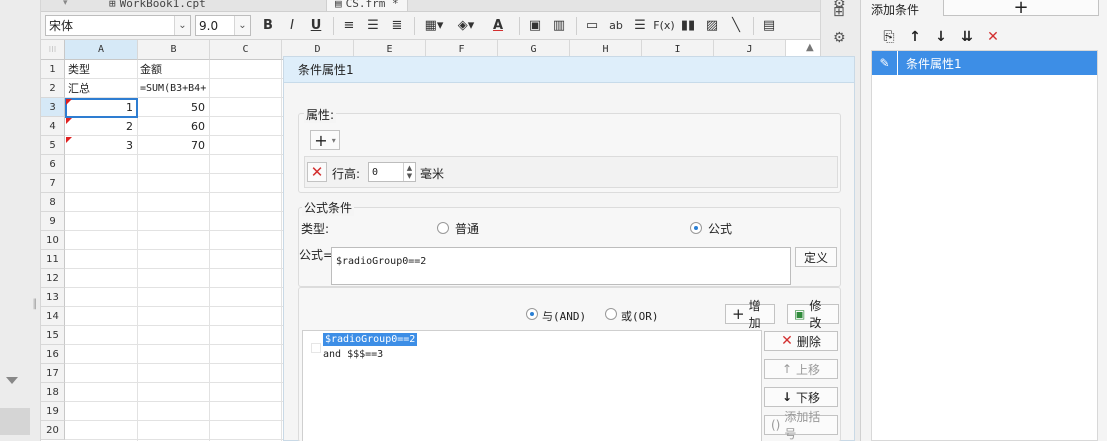  I want to click on cell-B1: 金额, so click(173, 69).